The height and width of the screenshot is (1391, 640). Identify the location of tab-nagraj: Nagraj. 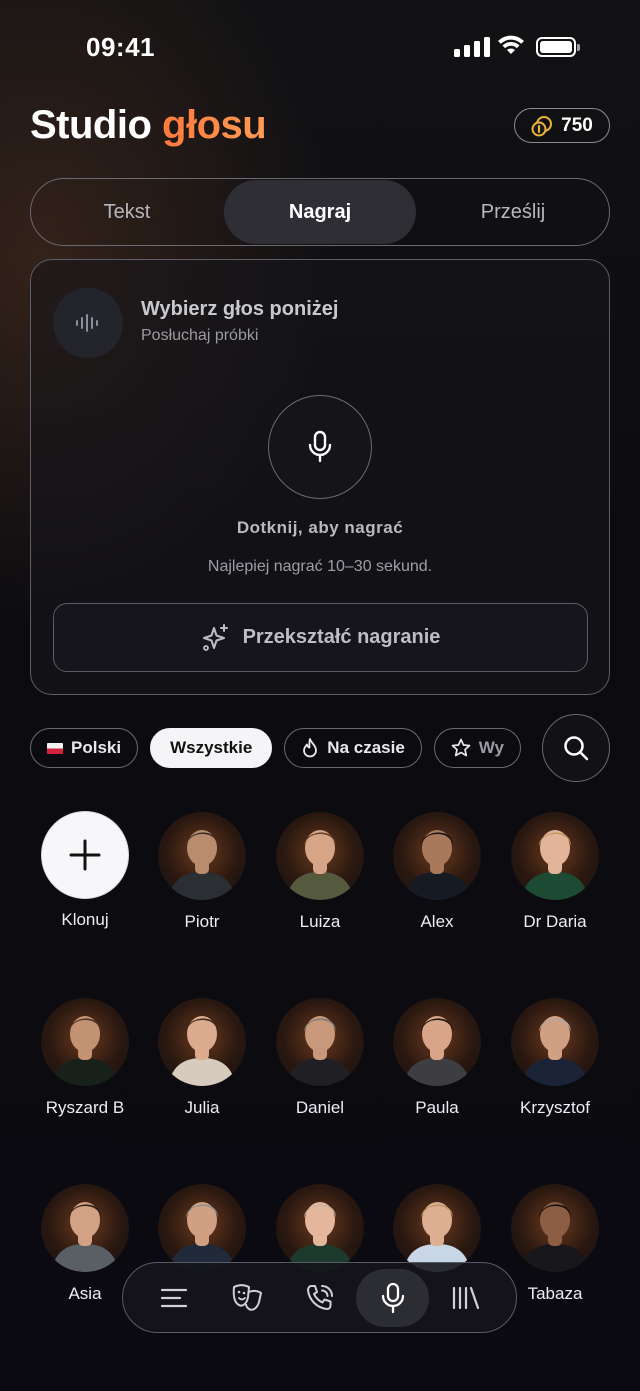
(320, 212).